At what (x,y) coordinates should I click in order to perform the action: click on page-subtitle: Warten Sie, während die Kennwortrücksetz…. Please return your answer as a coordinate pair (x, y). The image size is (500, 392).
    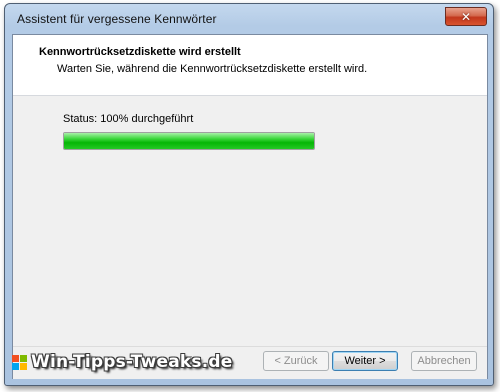
    Looking at the image, I should click on (212, 69).